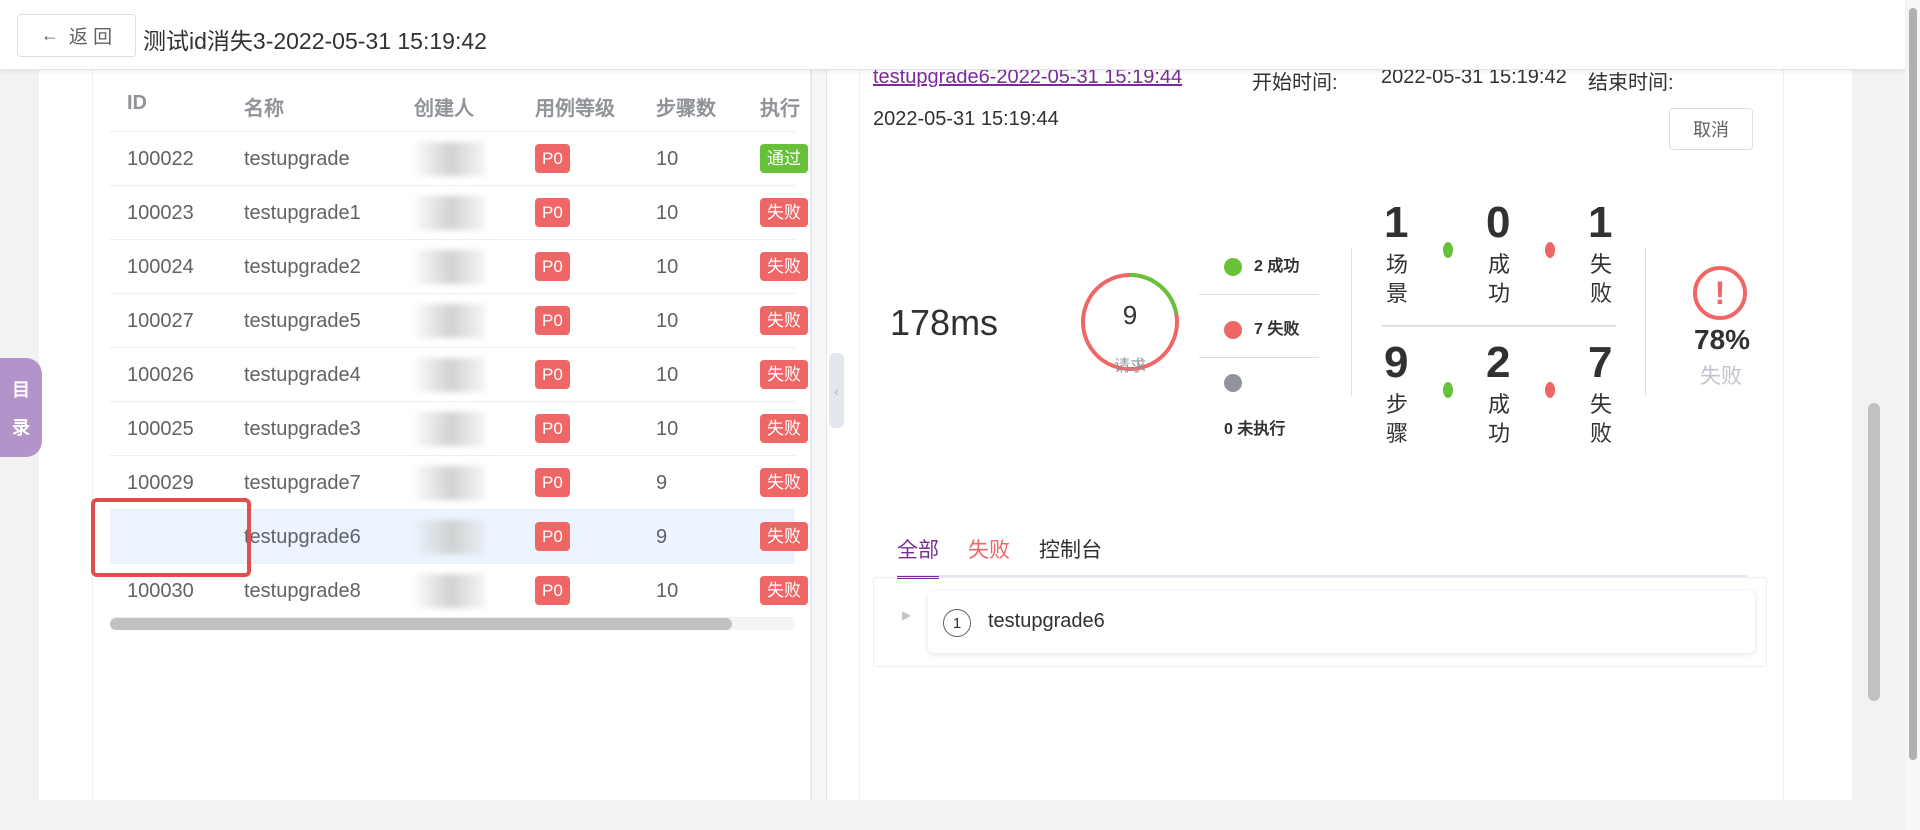  What do you see at coordinates (160, 483) in the screenshot?
I see `cell-id: 100029` at bounding box center [160, 483].